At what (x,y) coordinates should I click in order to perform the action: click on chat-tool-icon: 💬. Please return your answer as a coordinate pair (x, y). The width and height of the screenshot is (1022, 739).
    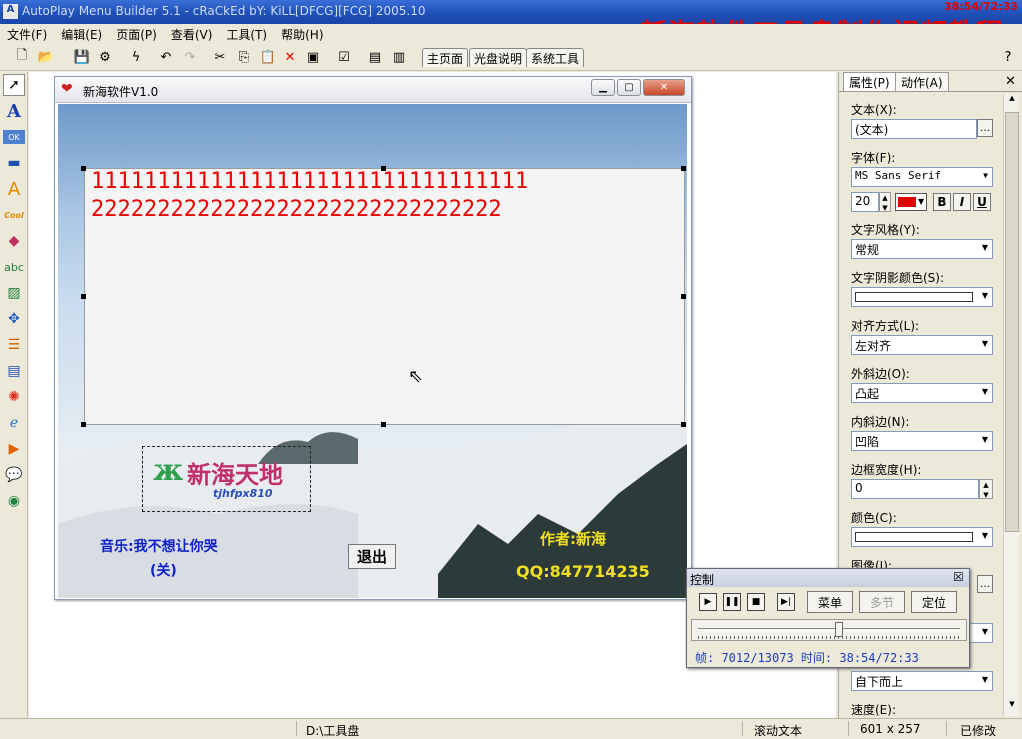
    Looking at the image, I should click on (14, 475).